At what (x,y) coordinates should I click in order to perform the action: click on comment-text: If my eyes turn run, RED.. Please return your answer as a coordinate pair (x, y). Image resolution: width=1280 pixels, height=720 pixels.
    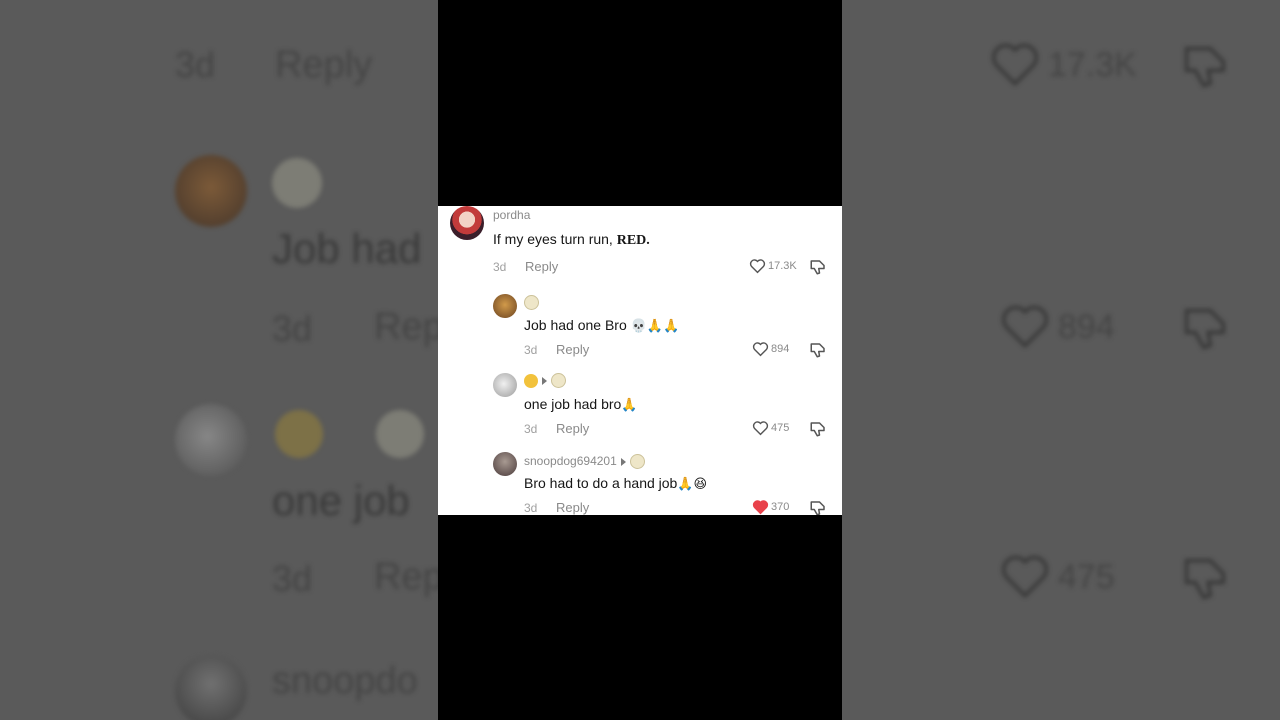
    Looking at the image, I should click on (571, 240).